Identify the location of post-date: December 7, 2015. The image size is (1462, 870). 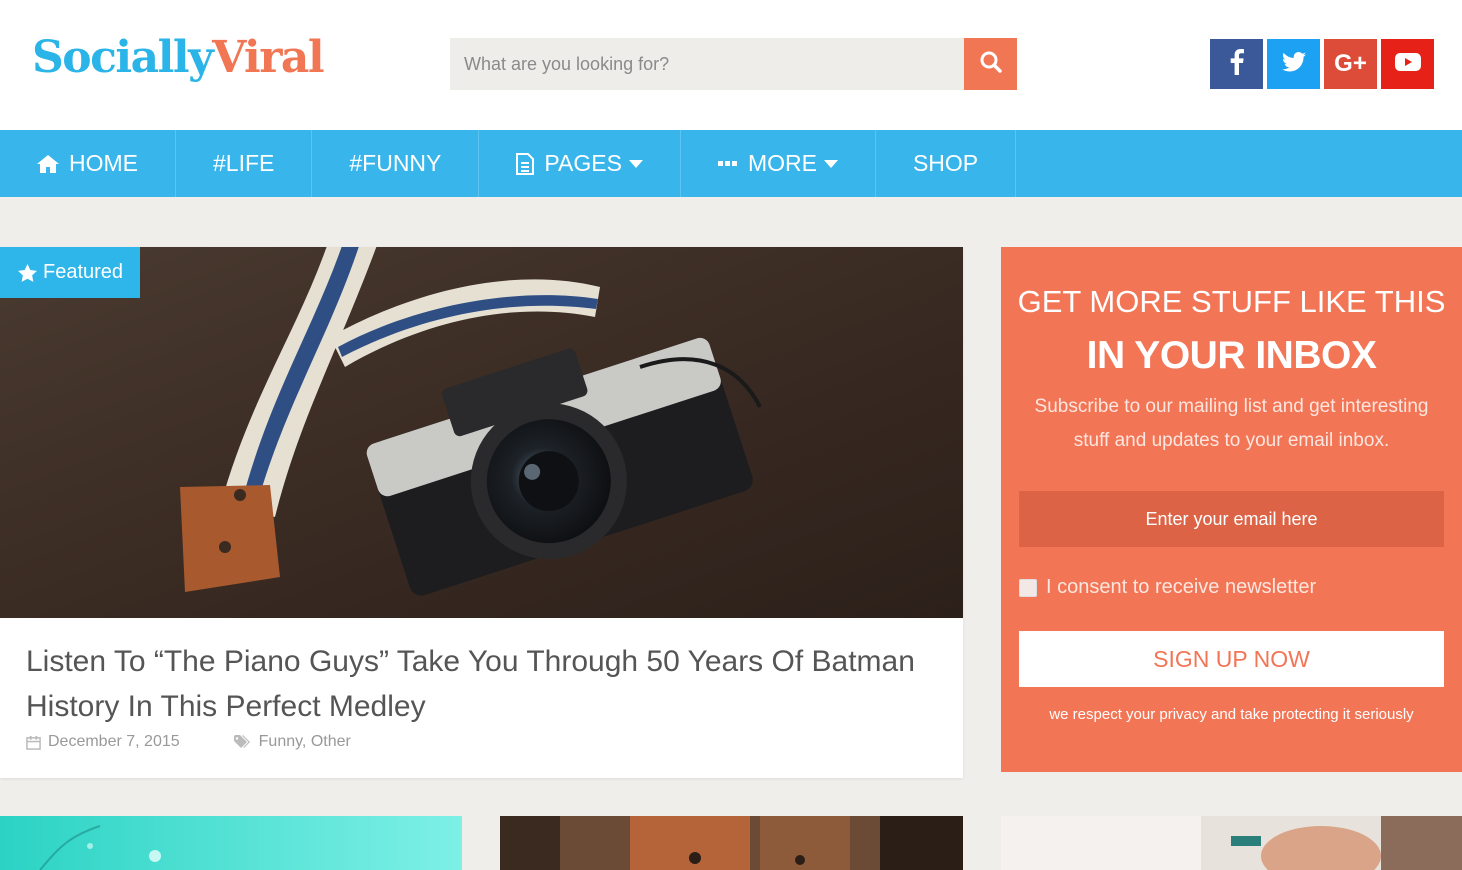
(103, 742).